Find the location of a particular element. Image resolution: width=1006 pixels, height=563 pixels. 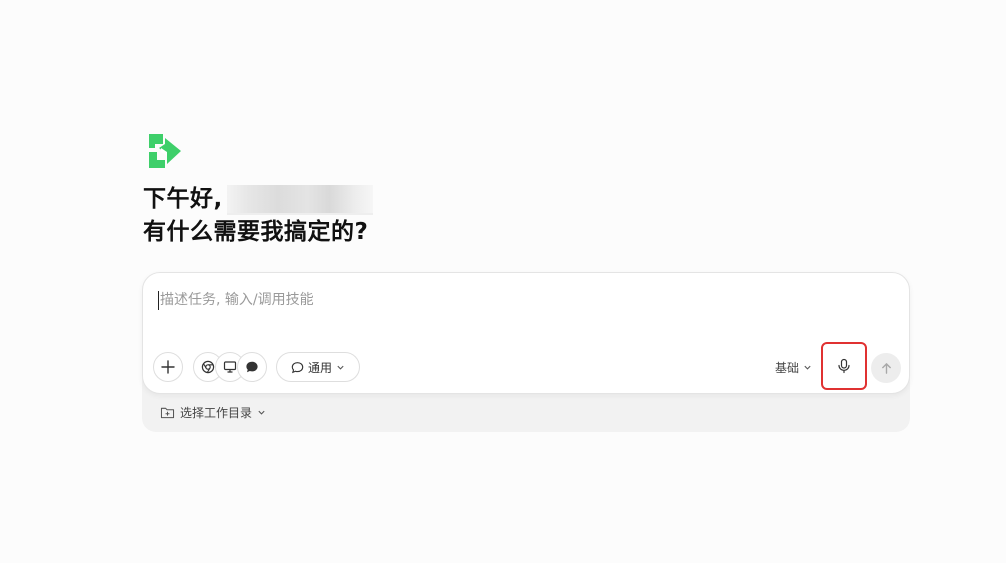

chat-bubble-icon is located at coordinates (252, 367).